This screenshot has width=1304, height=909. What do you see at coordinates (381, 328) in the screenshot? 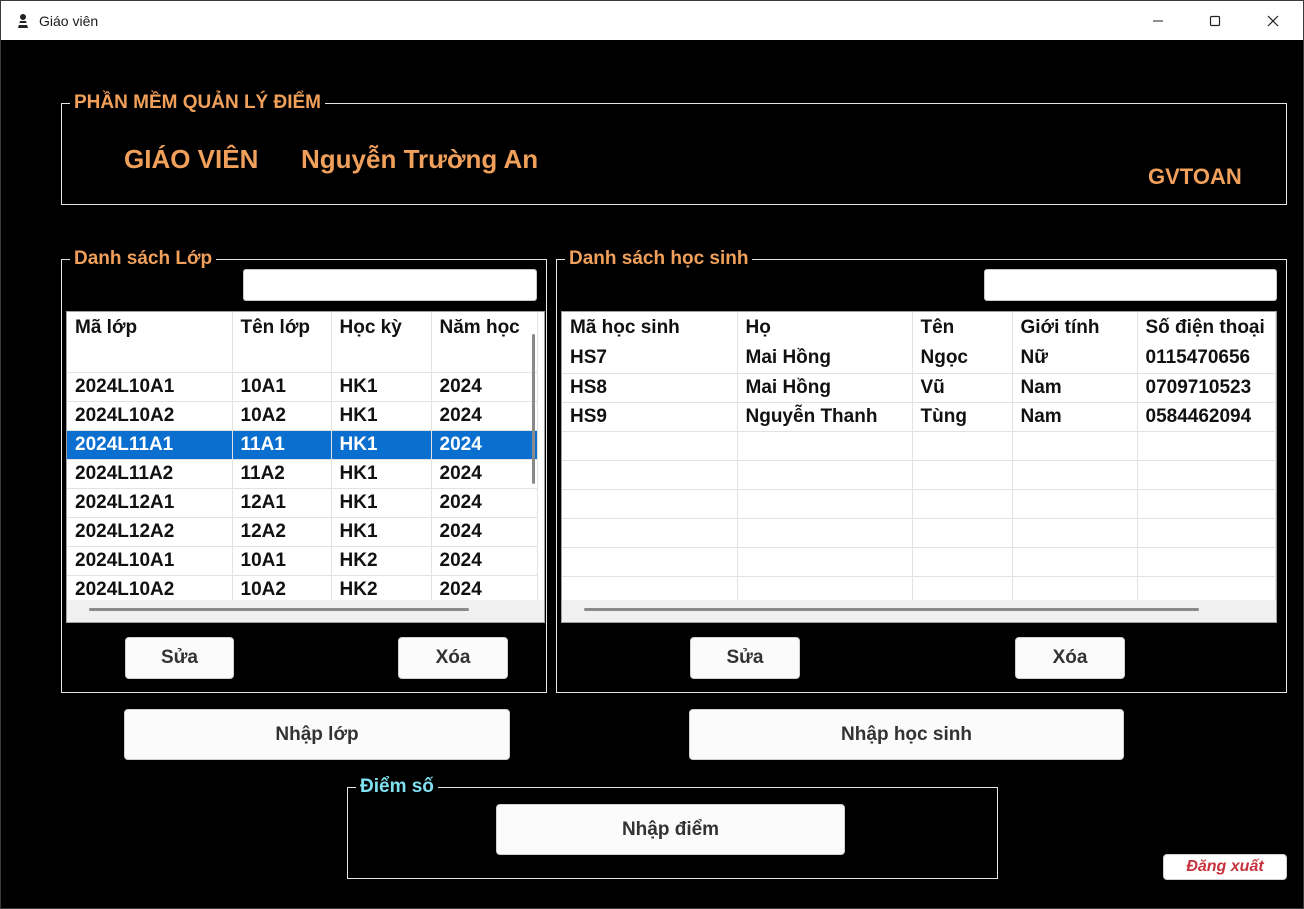
I see `class-column-header: Học kỳ` at bounding box center [381, 328].